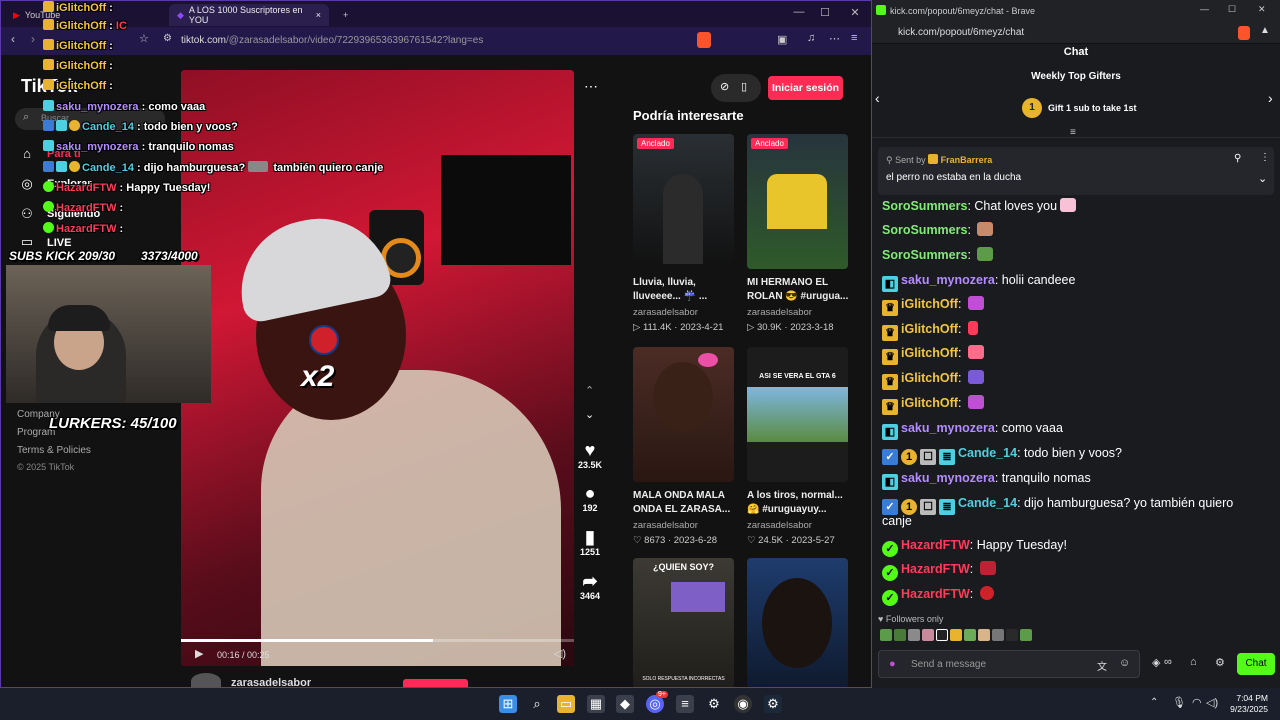 This screenshot has width=1280, height=720. I want to click on more-options-icon: ⋮, so click(1265, 157).